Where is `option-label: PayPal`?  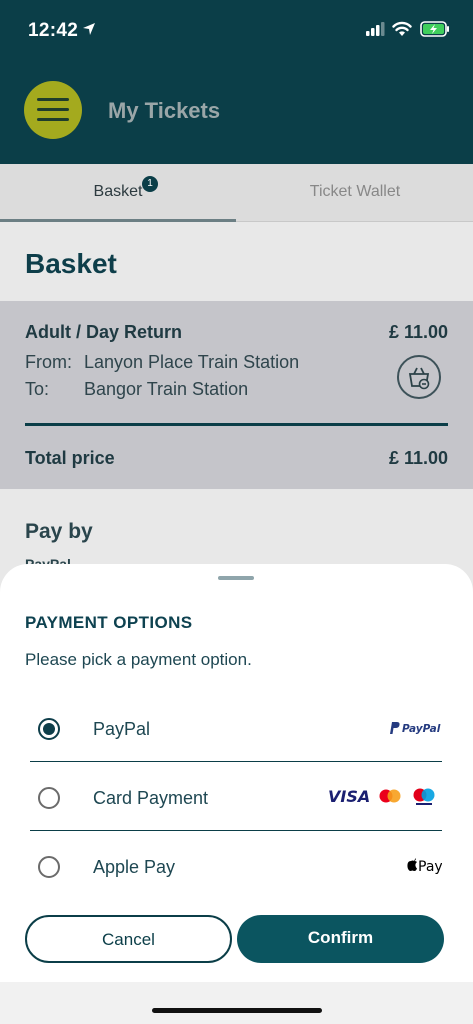
option-label: PayPal is located at coordinates (122, 729).